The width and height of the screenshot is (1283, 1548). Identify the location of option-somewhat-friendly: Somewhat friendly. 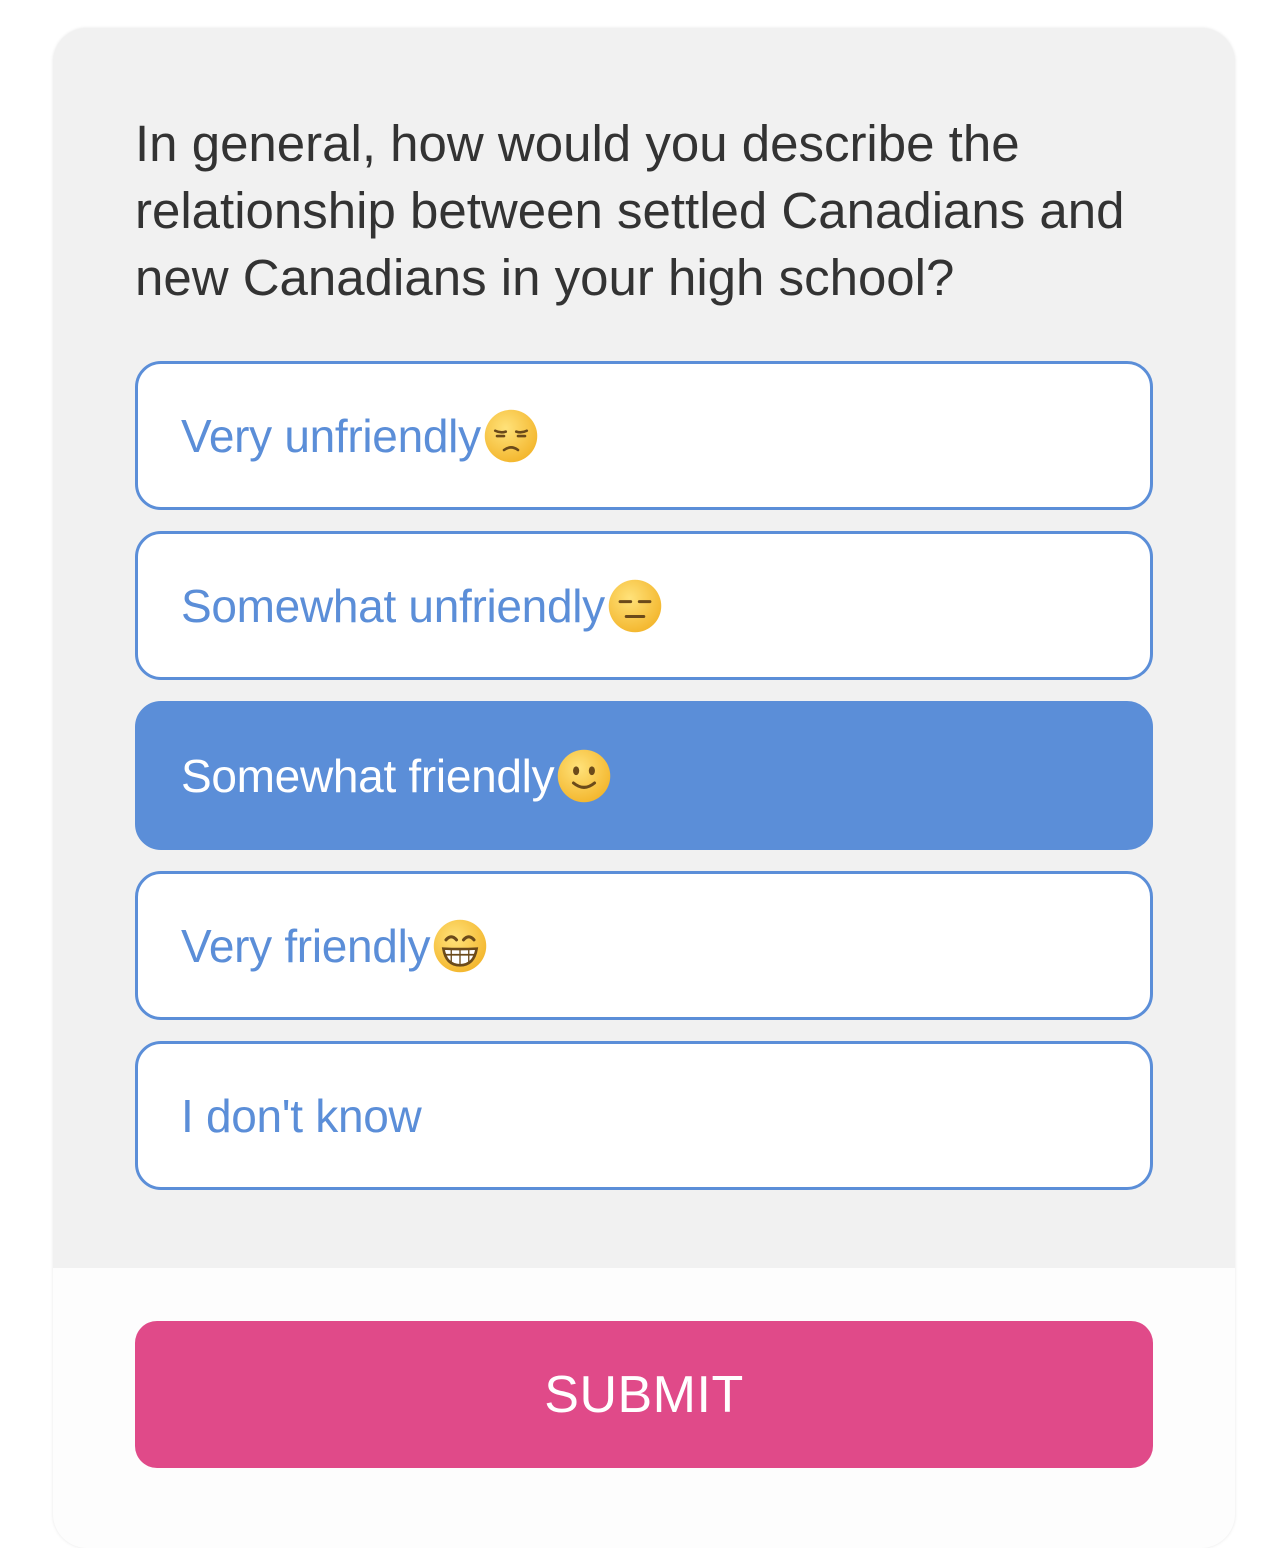
(644, 775).